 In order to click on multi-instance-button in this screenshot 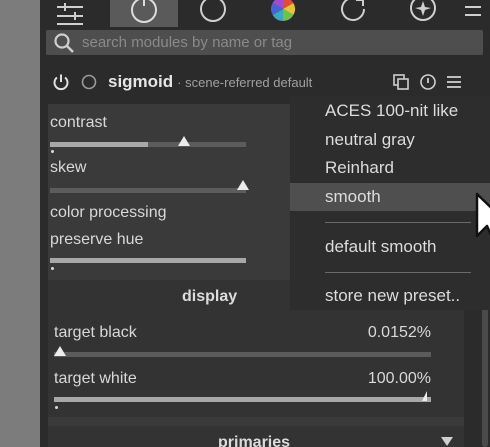, I will do `click(401, 82)`.